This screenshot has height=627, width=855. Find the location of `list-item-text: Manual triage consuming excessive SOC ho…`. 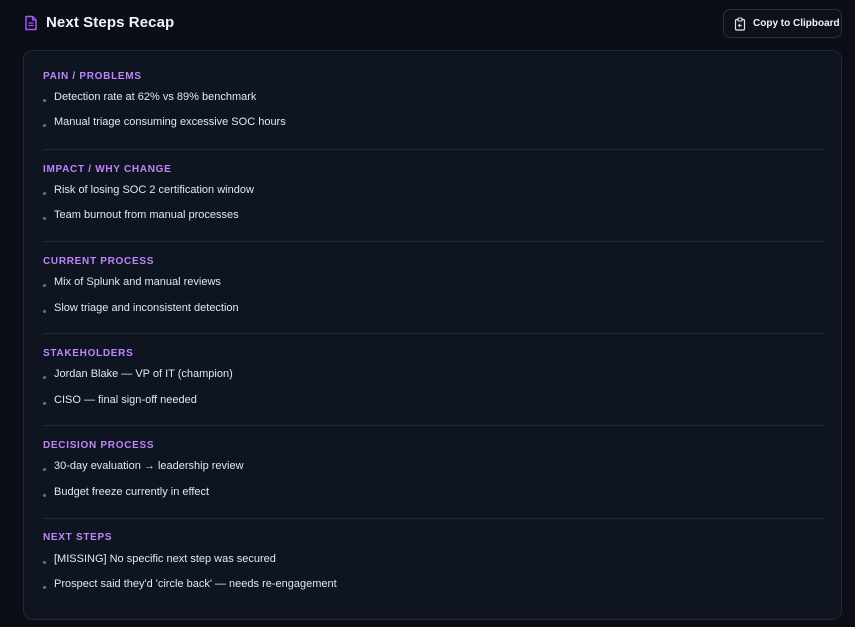

list-item-text: Manual triage consuming excessive SOC ho… is located at coordinates (170, 122).